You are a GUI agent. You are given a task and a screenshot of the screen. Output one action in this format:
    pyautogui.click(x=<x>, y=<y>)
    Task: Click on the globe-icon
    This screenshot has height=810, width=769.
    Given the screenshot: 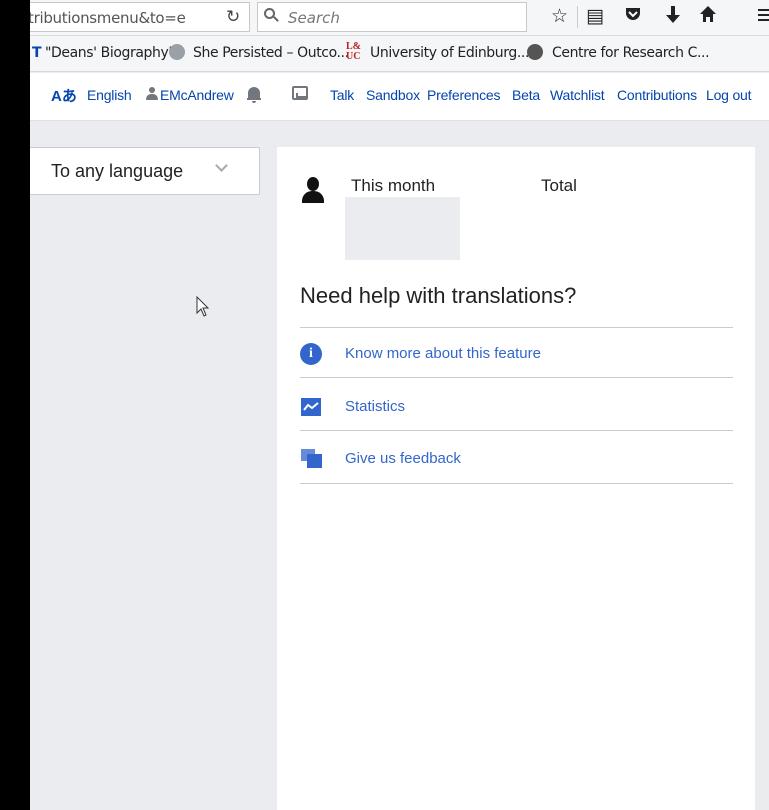 What is the action you would take?
    pyautogui.click(x=177, y=52)
    